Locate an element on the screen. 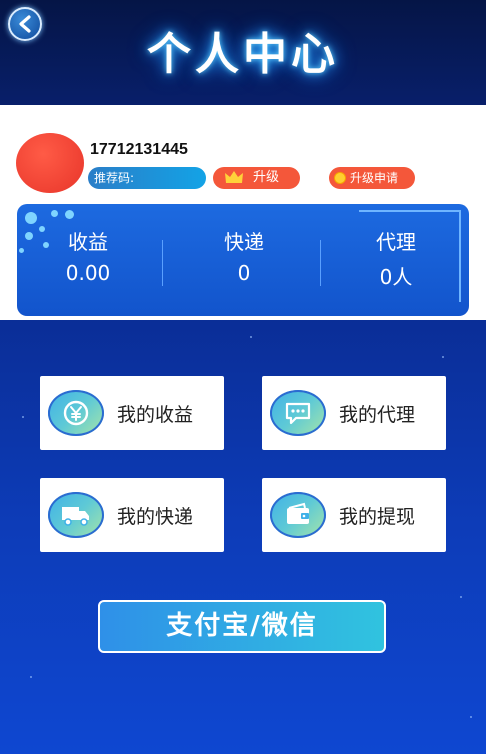 The width and height of the screenshot is (486, 754). stat-value: 0 is located at coordinates (244, 273).